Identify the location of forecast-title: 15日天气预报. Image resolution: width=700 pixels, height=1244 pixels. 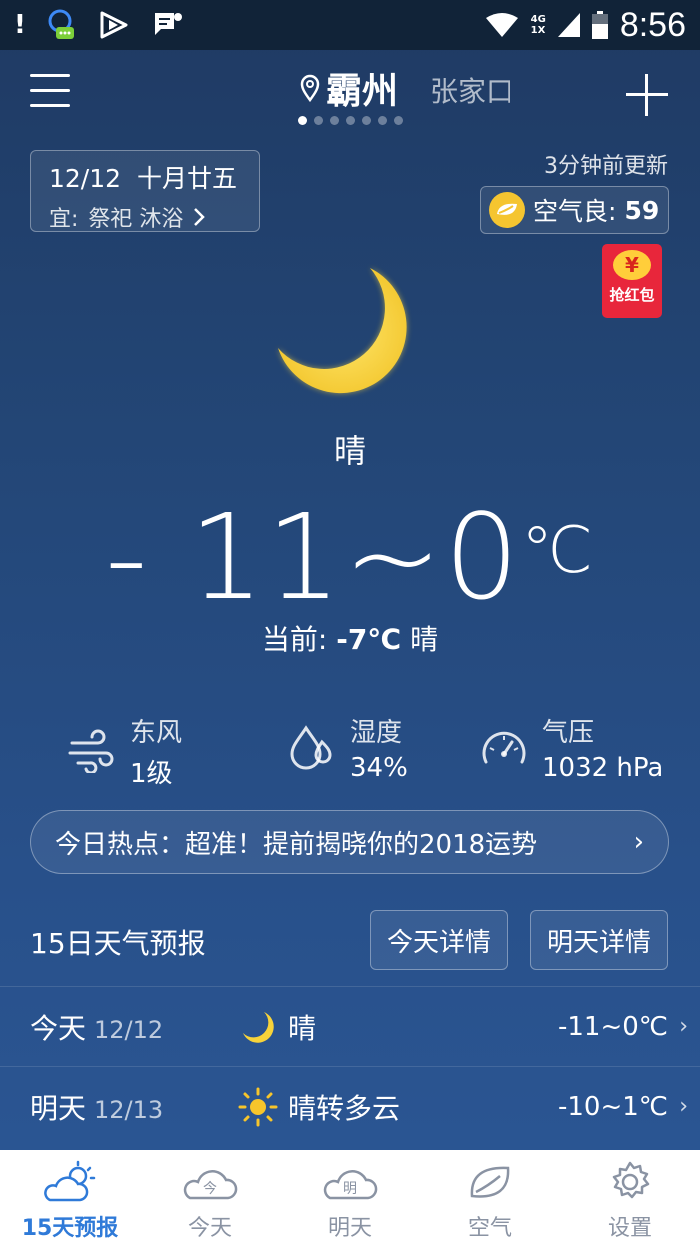
(118, 943).